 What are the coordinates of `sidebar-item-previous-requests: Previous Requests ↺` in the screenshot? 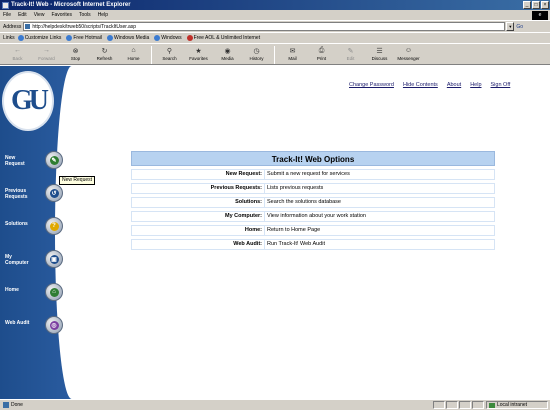 It's located at (38, 197).